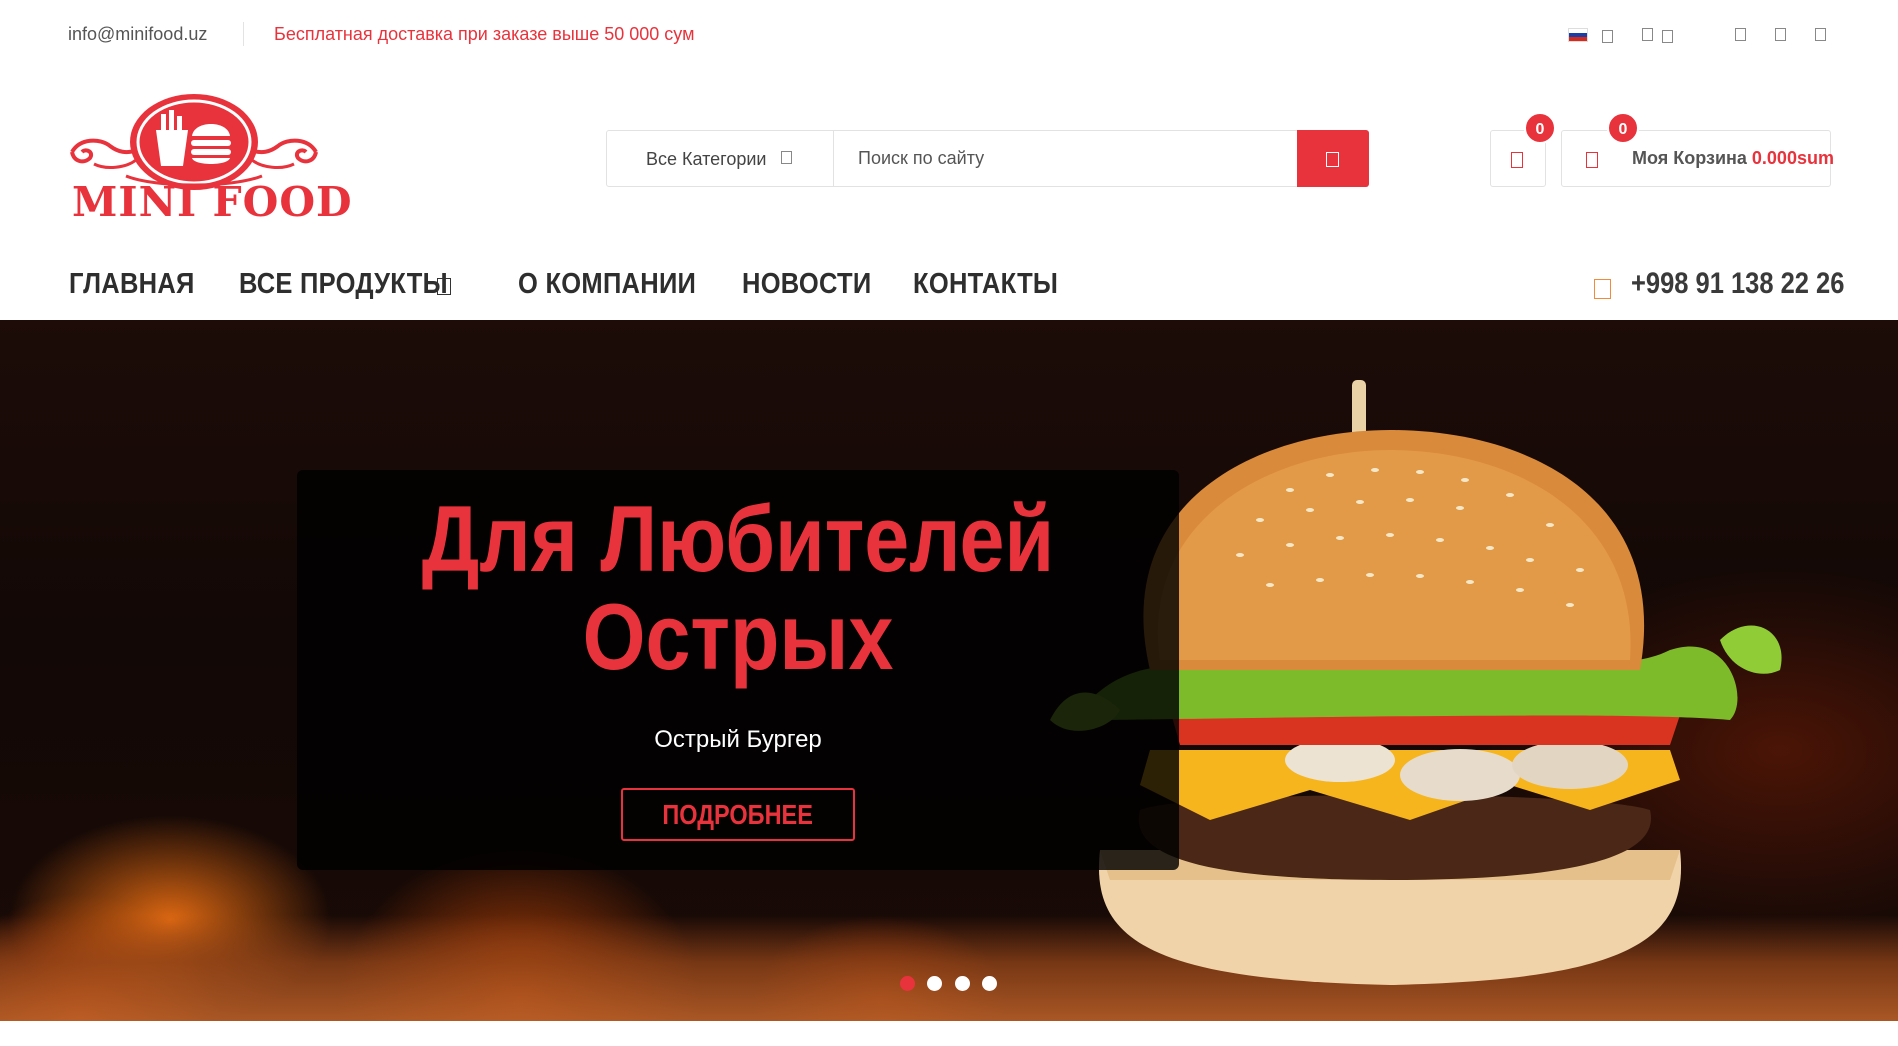  I want to click on cart-label: Моя Корзина 0.000sum, so click(1733, 158).